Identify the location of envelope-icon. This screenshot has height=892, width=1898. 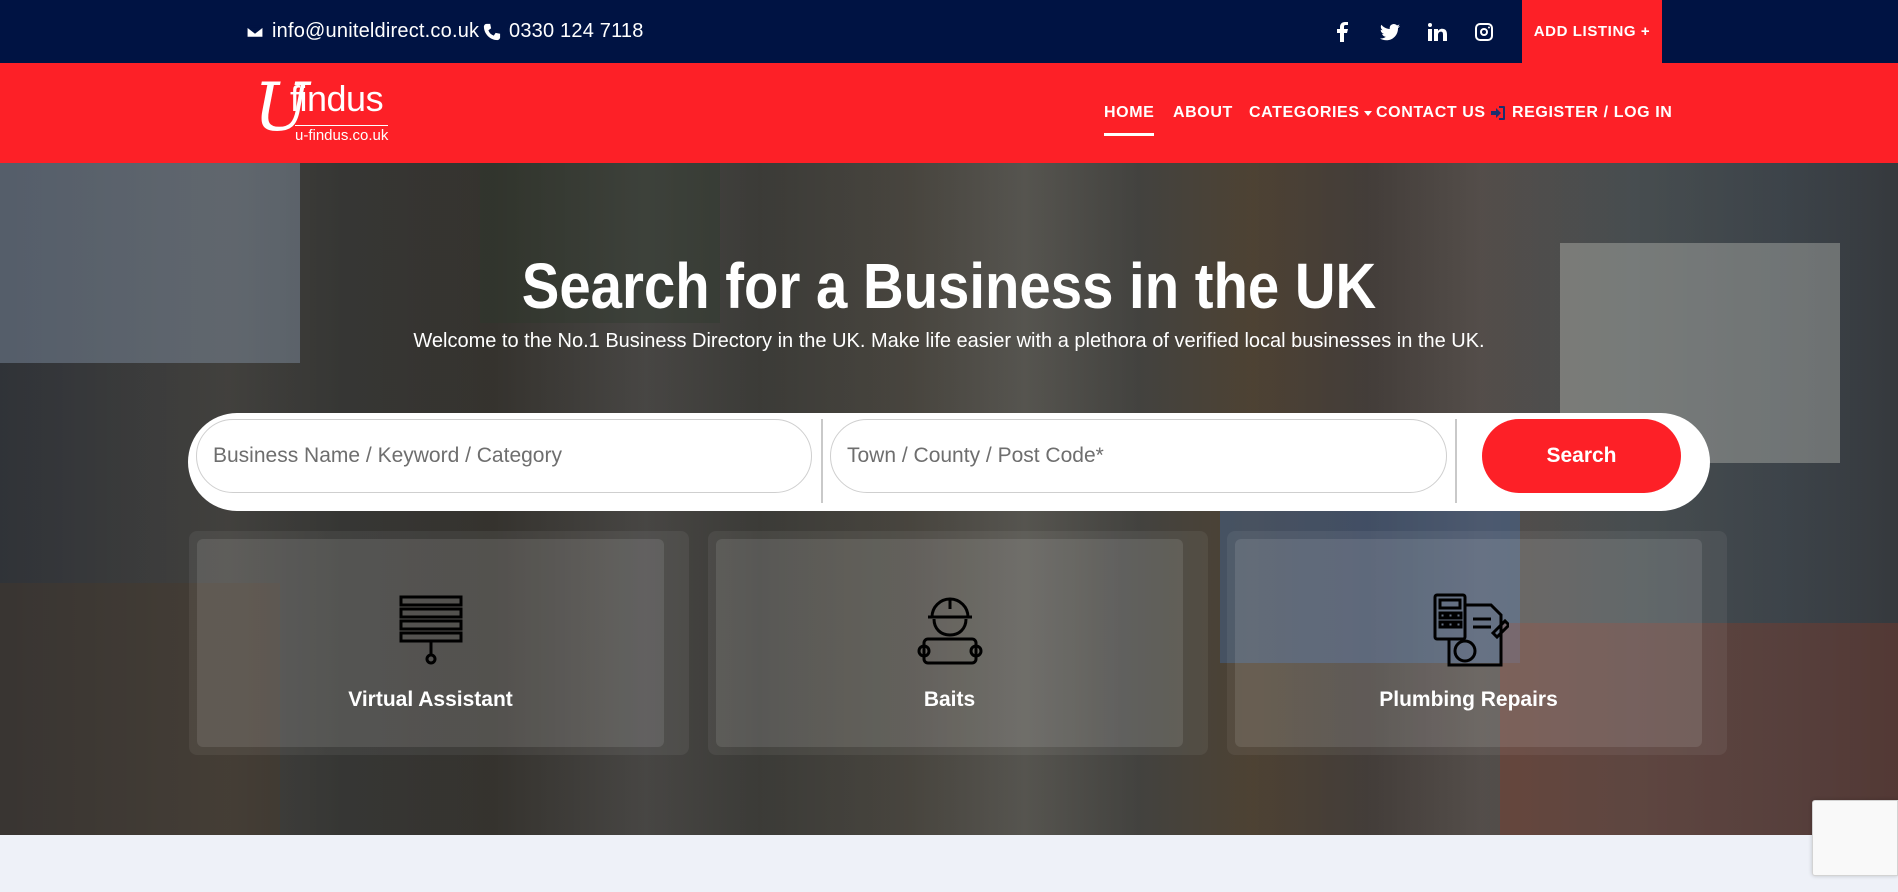
(255, 31).